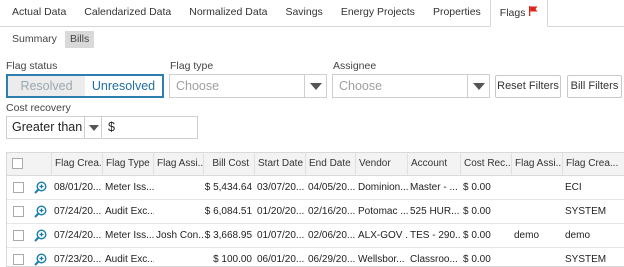  I want to click on table-cell: $ 3,668.95, so click(228, 235).